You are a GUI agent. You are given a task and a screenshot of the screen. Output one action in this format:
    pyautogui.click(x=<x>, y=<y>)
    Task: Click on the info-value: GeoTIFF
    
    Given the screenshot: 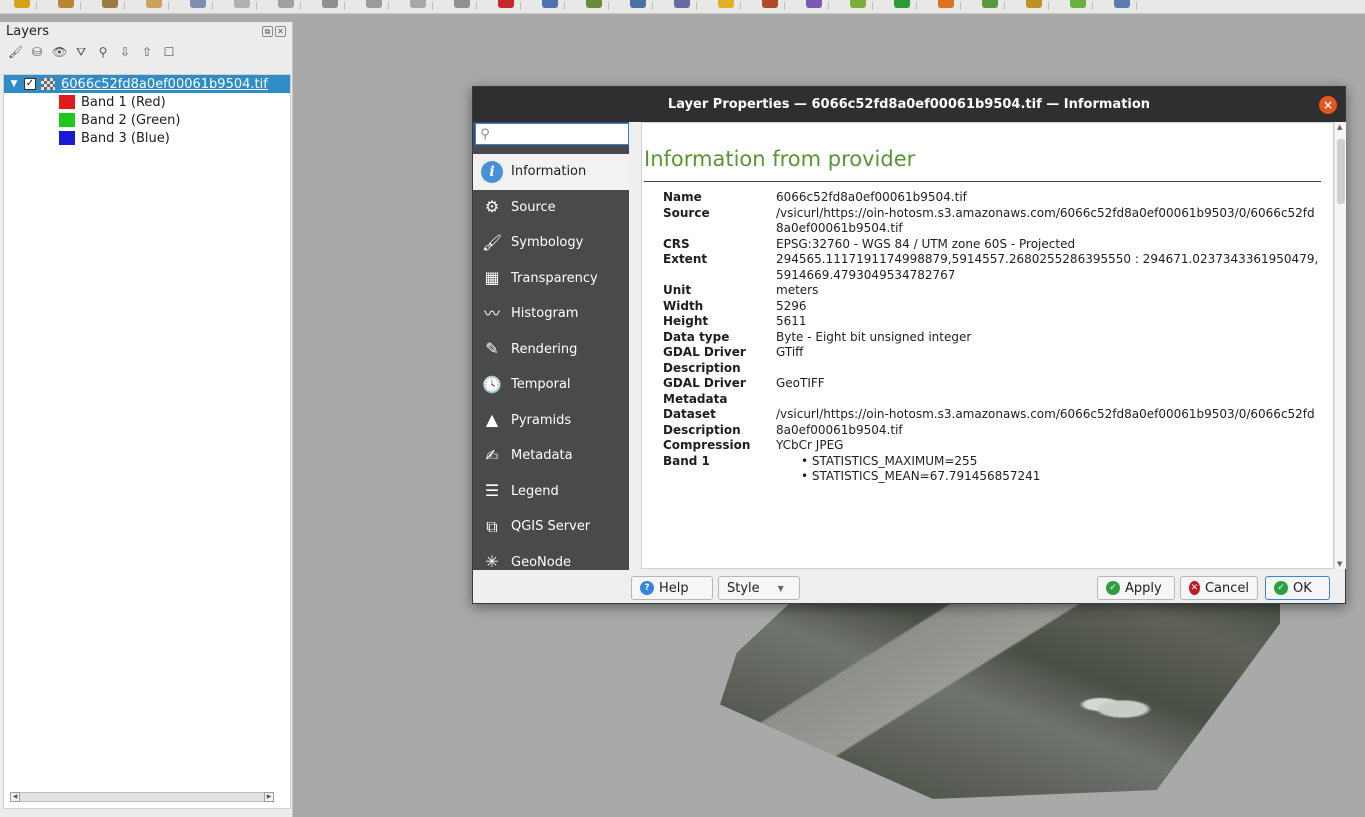 What is the action you would take?
    pyautogui.click(x=800, y=383)
    